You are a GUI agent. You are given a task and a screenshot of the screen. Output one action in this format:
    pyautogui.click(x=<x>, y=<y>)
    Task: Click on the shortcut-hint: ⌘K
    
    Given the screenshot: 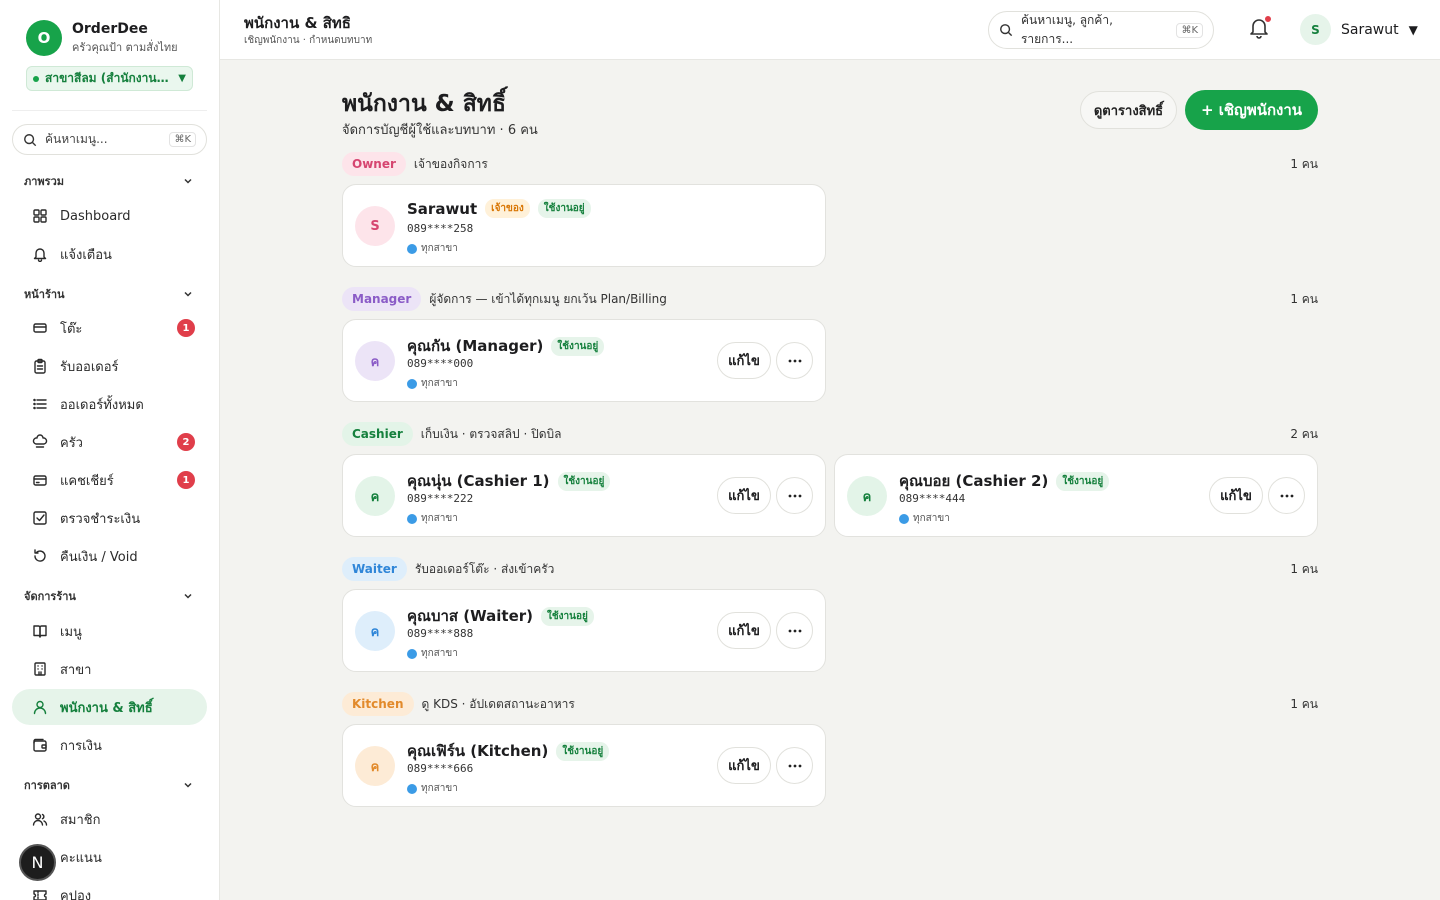 What is the action you would take?
    pyautogui.click(x=1189, y=30)
    